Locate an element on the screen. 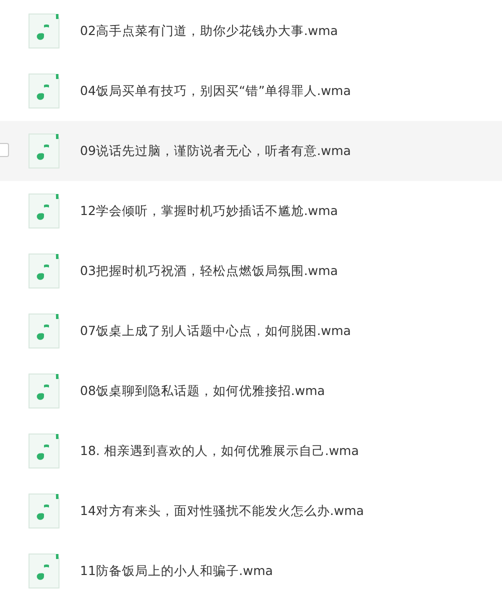 The width and height of the screenshot is (502, 597). file-row: 03把握时机巧祝酒，轻松点燃饭局氛围.wma is located at coordinates (251, 271).